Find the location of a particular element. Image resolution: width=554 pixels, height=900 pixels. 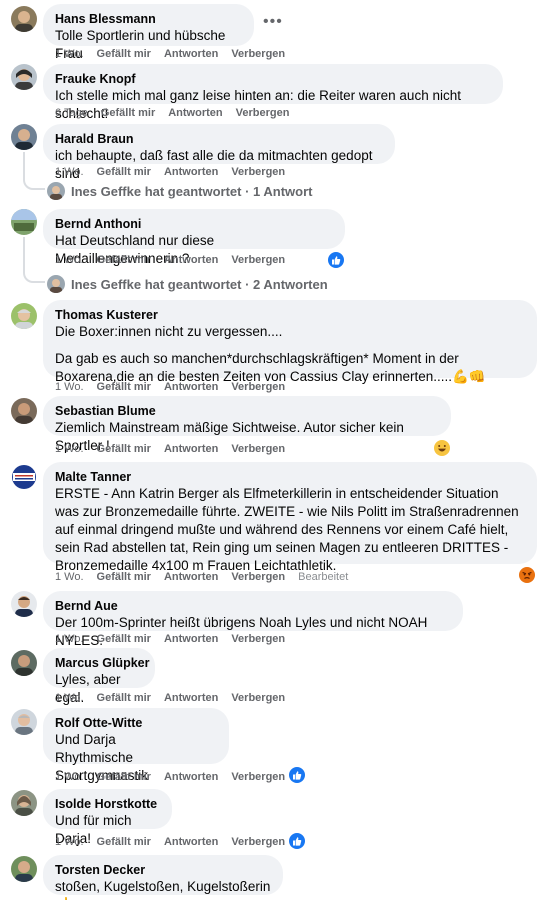

comment-author: Torsten Decker is located at coordinates (163, 870).